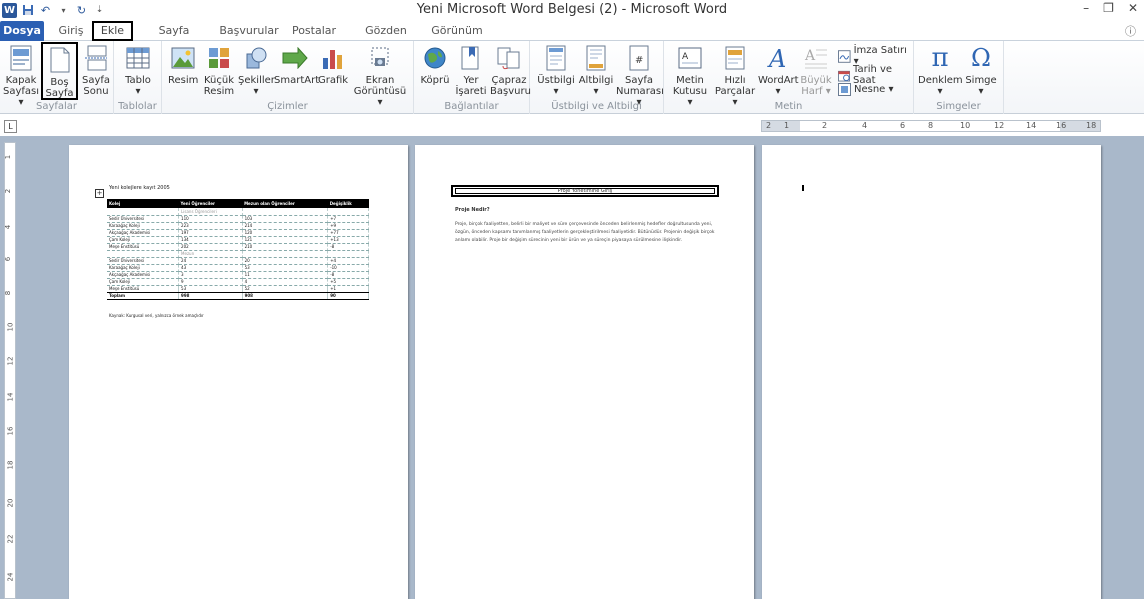 This screenshot has width=1144, height=599. What do you see at coordinates (219, 58) in the screenshot?
I see `clip-art-icon` at bounding box center [219, 58].